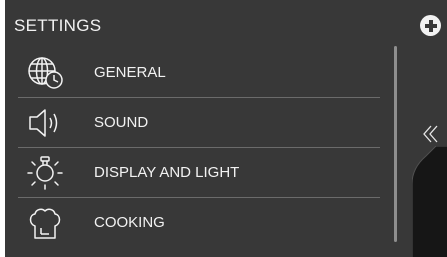 The width and height of the screenshot is (447, 257). What do you see at coordinates (129, 222) in the screenshot?
I see `menu-item-label: COOKING` at bounding box center [129, 222].